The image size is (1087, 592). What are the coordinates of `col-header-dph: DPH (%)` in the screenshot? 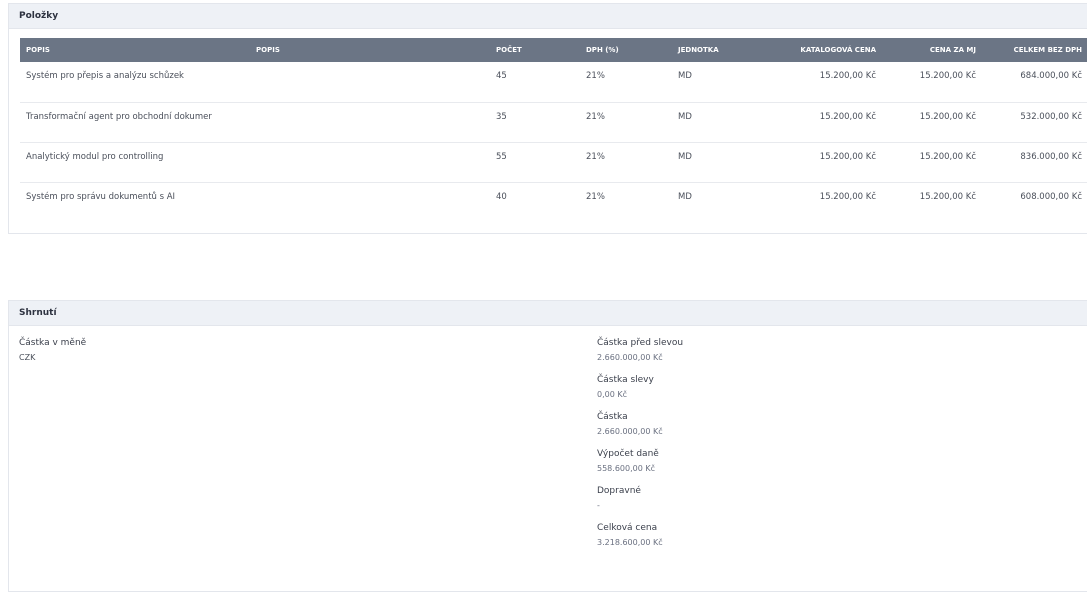 It's located at (626, 50).